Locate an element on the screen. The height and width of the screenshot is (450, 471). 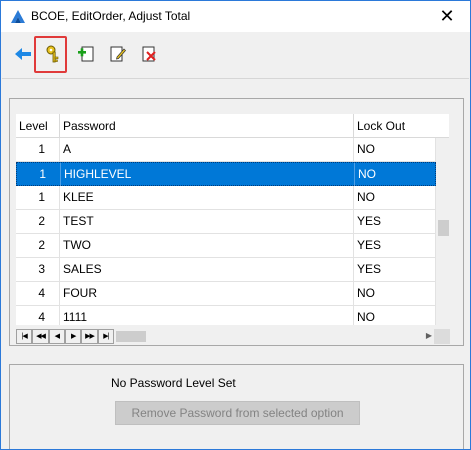
table-row: 4 1111 NO is located at coordinates (226, 315).